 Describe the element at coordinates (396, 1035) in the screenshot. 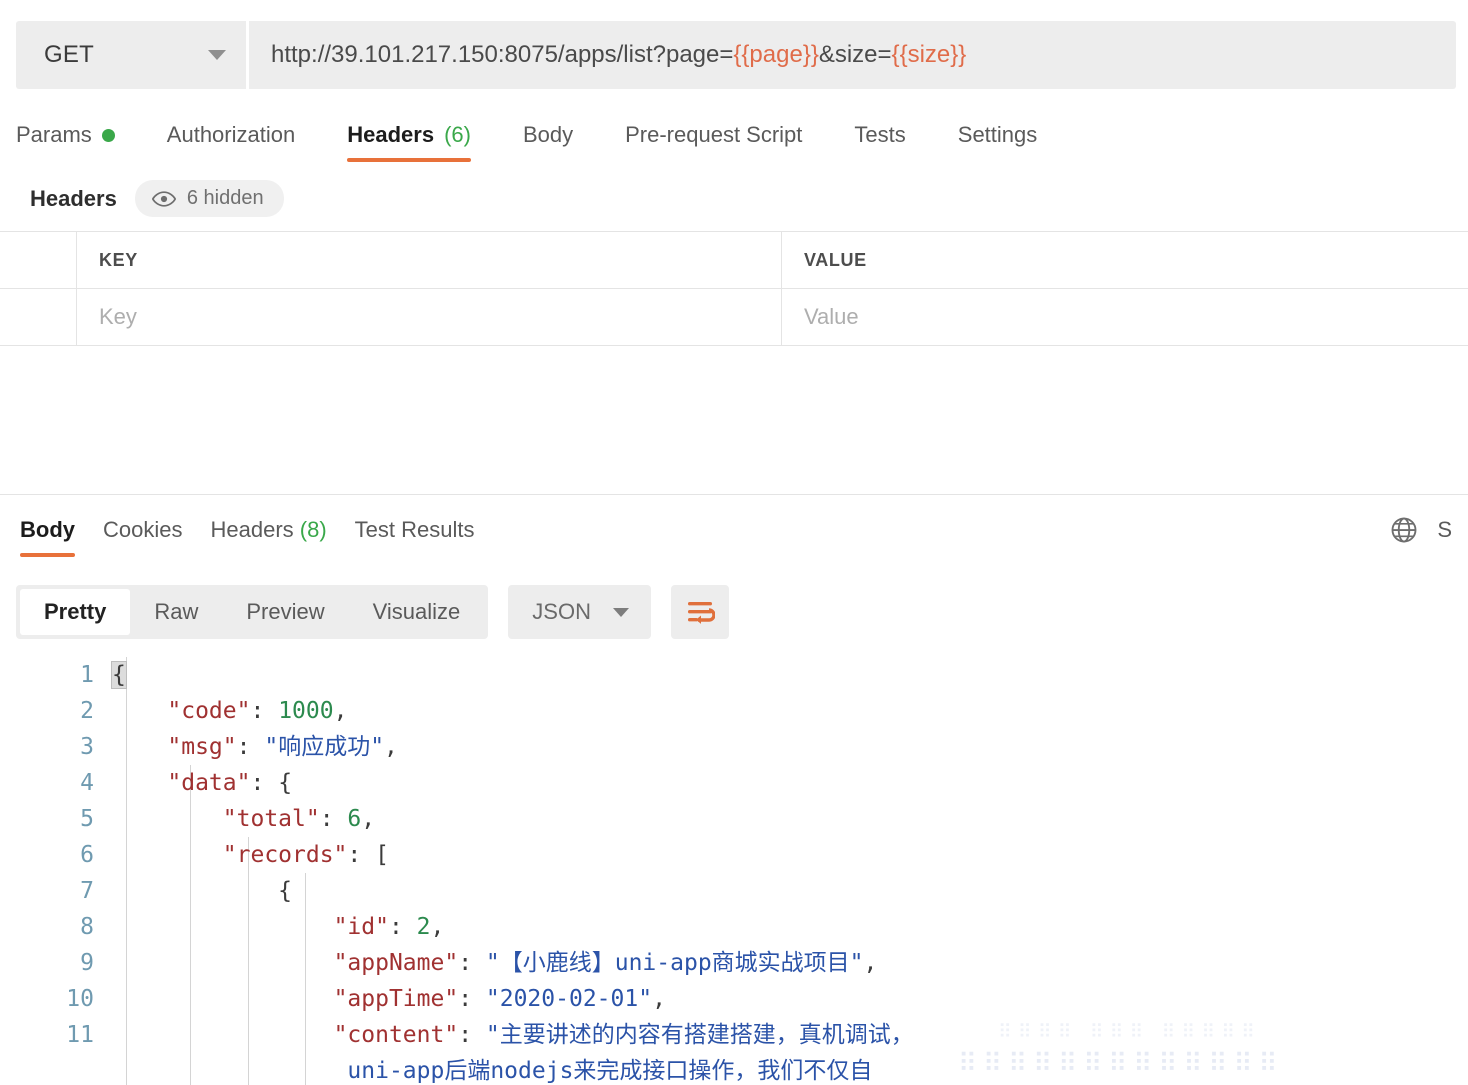

I see `code-token: "content"` at that location.